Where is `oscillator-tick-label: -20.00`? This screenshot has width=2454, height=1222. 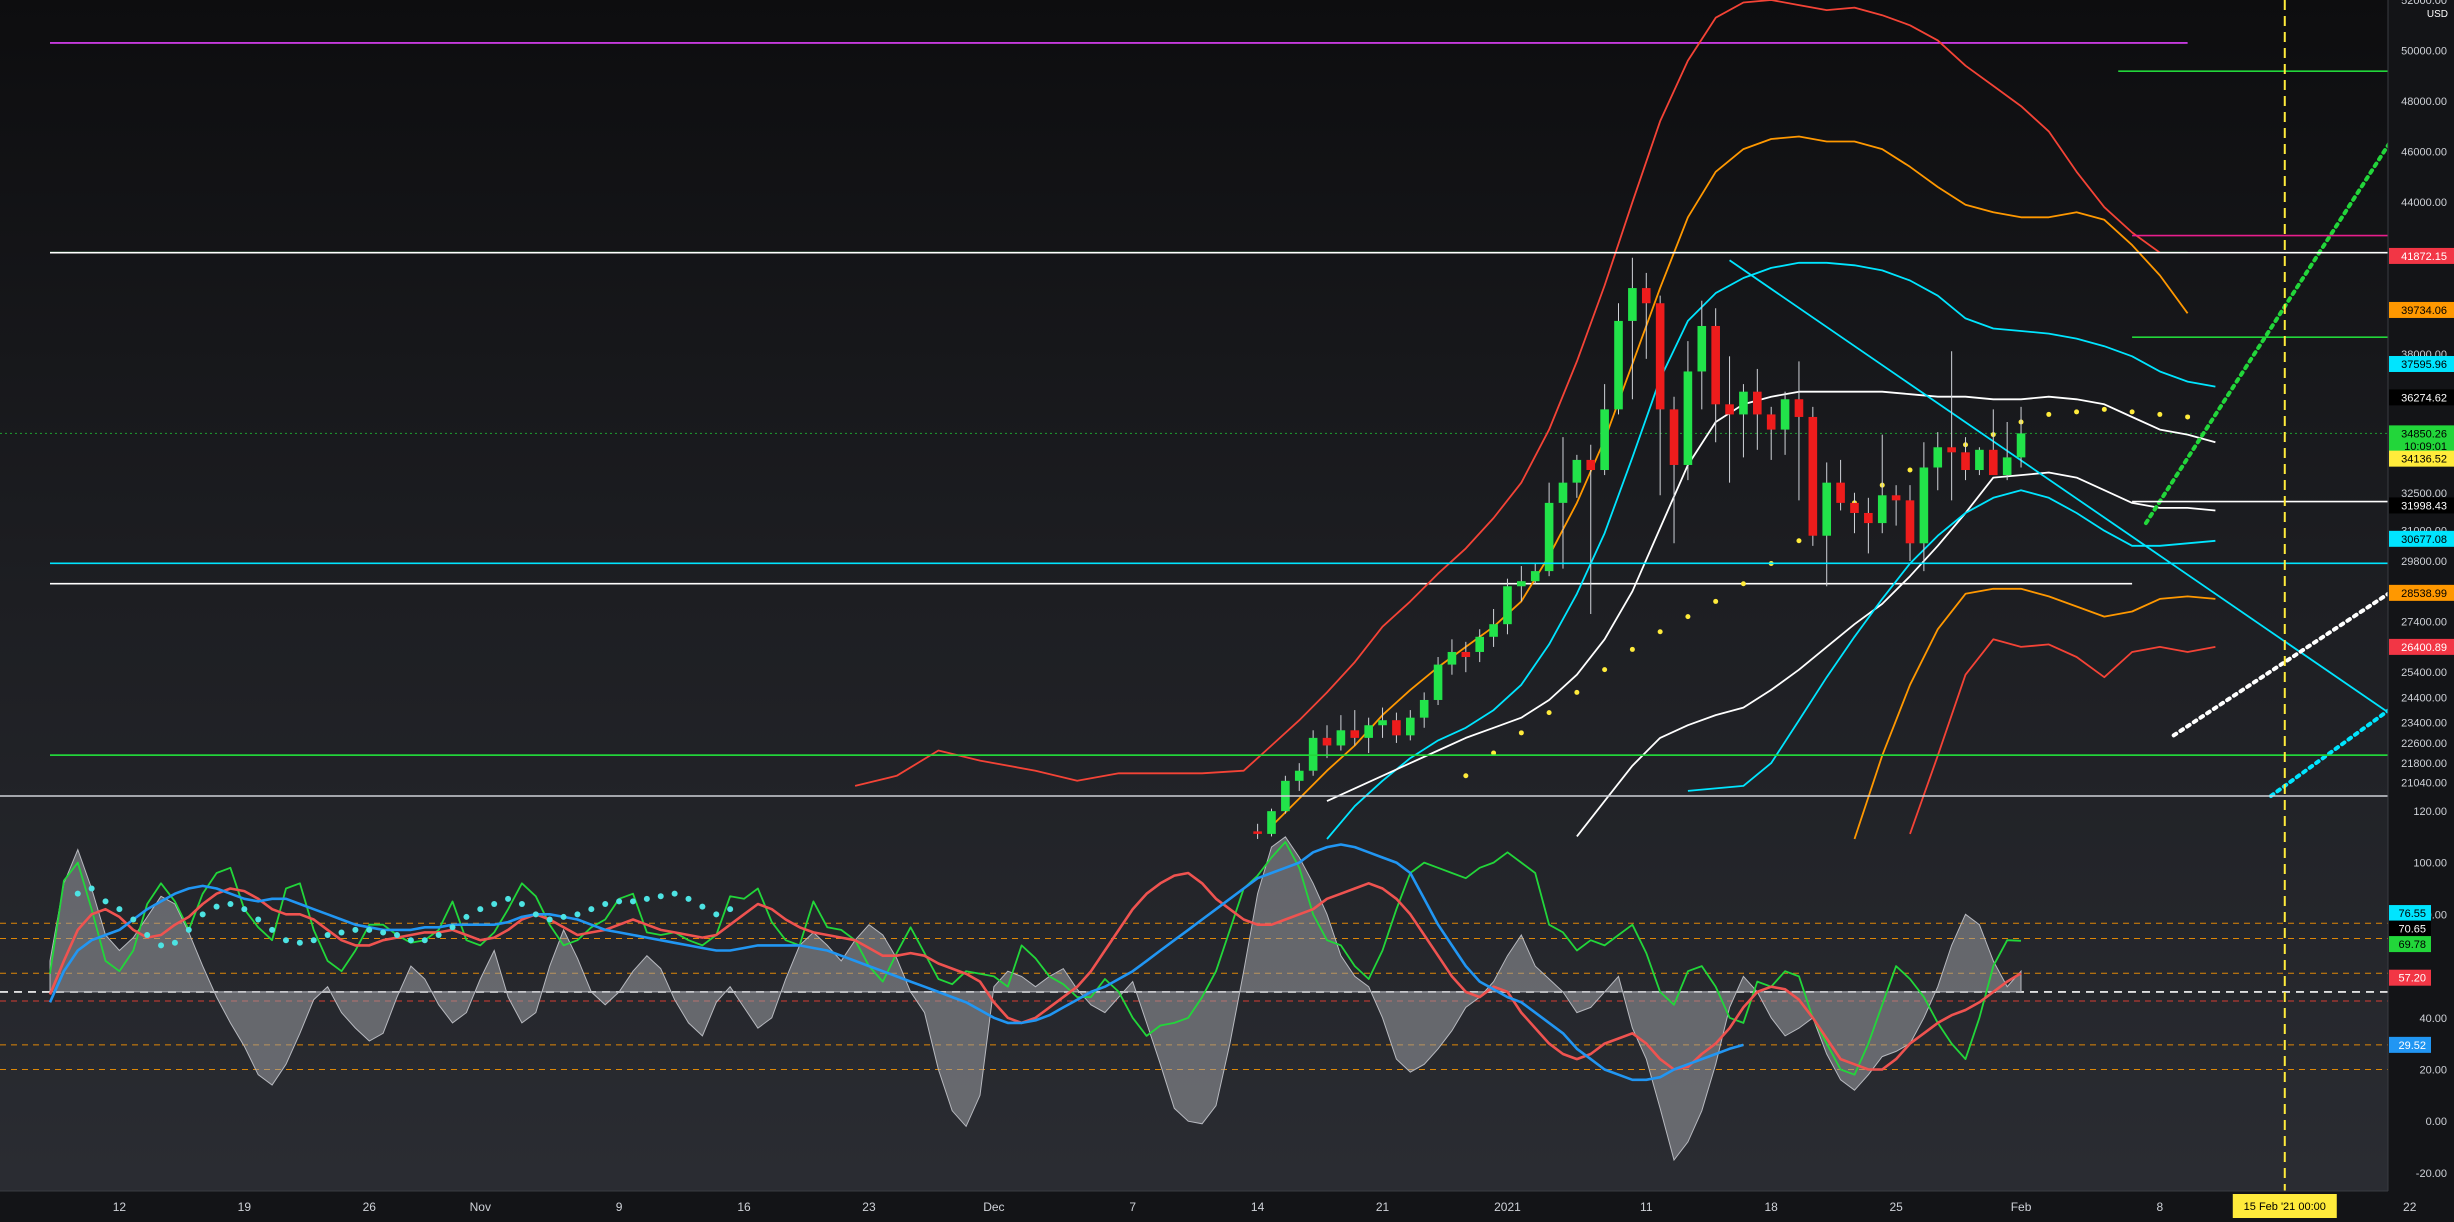
oscillator-tick-label: -20.00 is located at coordinates (2431, 1174).